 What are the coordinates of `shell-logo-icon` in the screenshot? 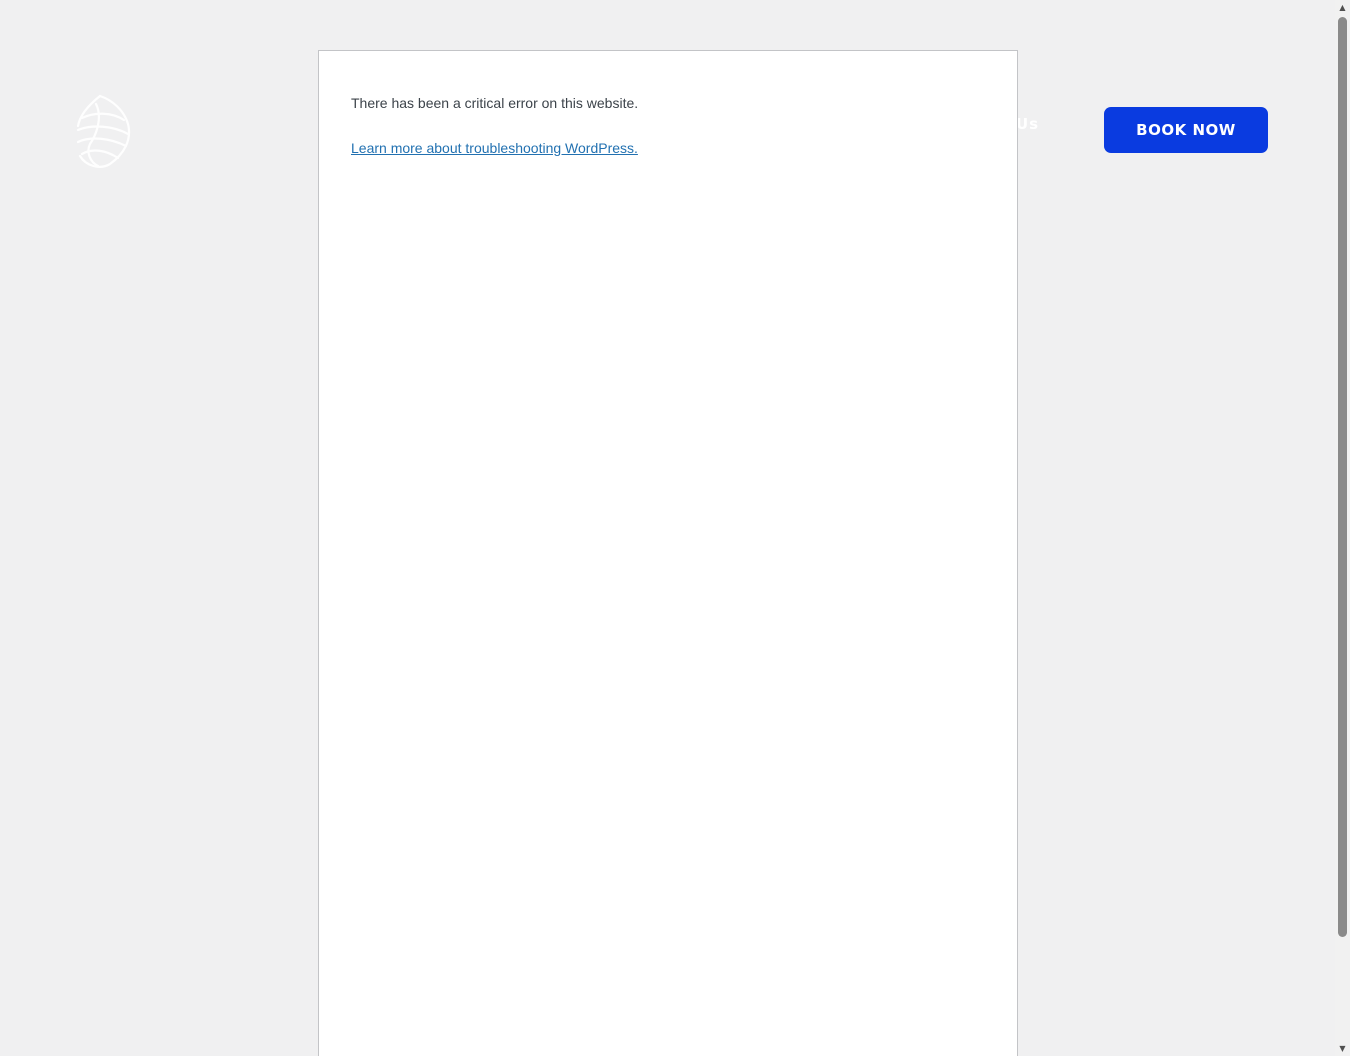 It's located at (103, 131).